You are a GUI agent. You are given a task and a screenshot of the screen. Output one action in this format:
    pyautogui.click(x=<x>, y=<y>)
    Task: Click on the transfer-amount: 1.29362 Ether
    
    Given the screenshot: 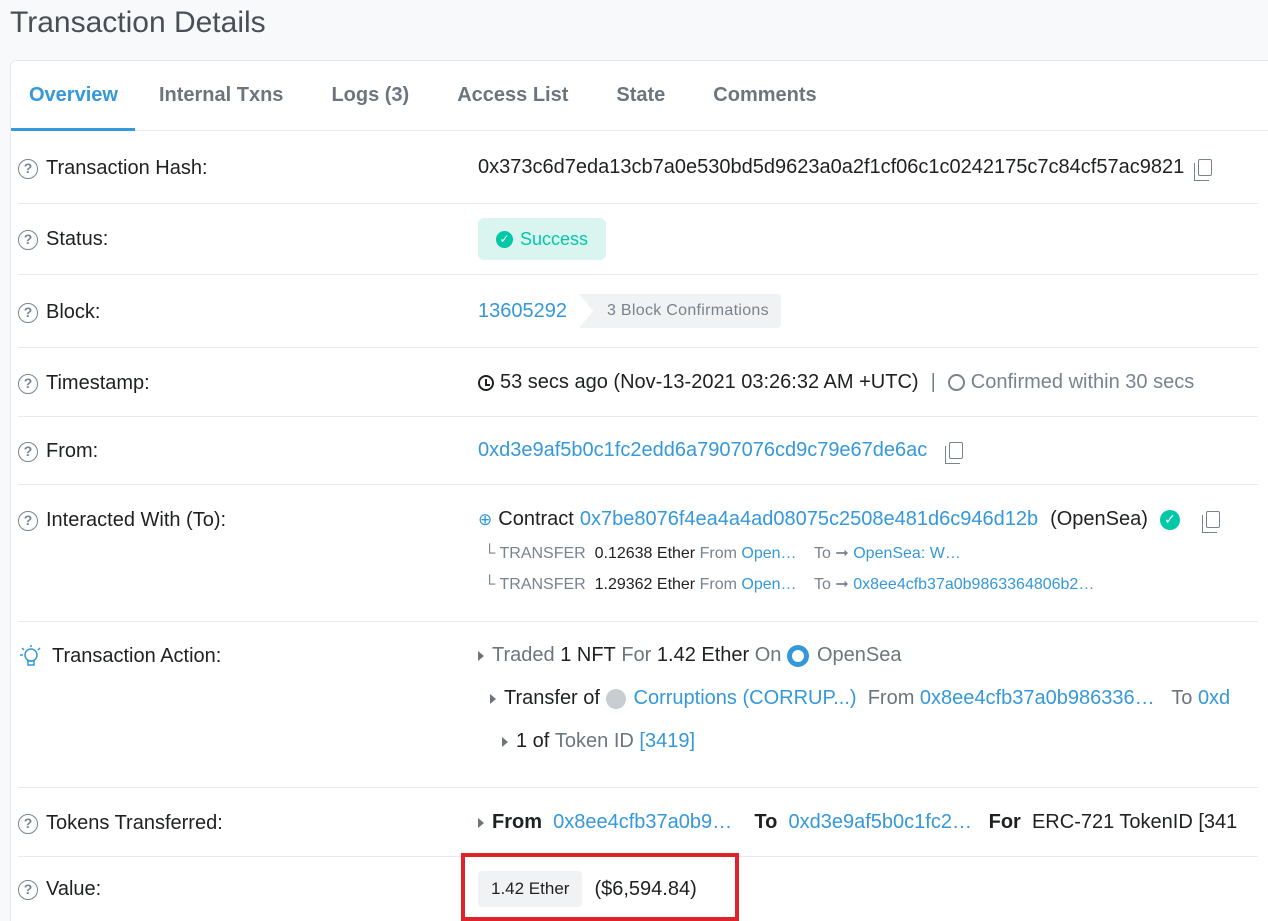 What is the action you would take?
    pyautogui.click(x=645, y=584)
    